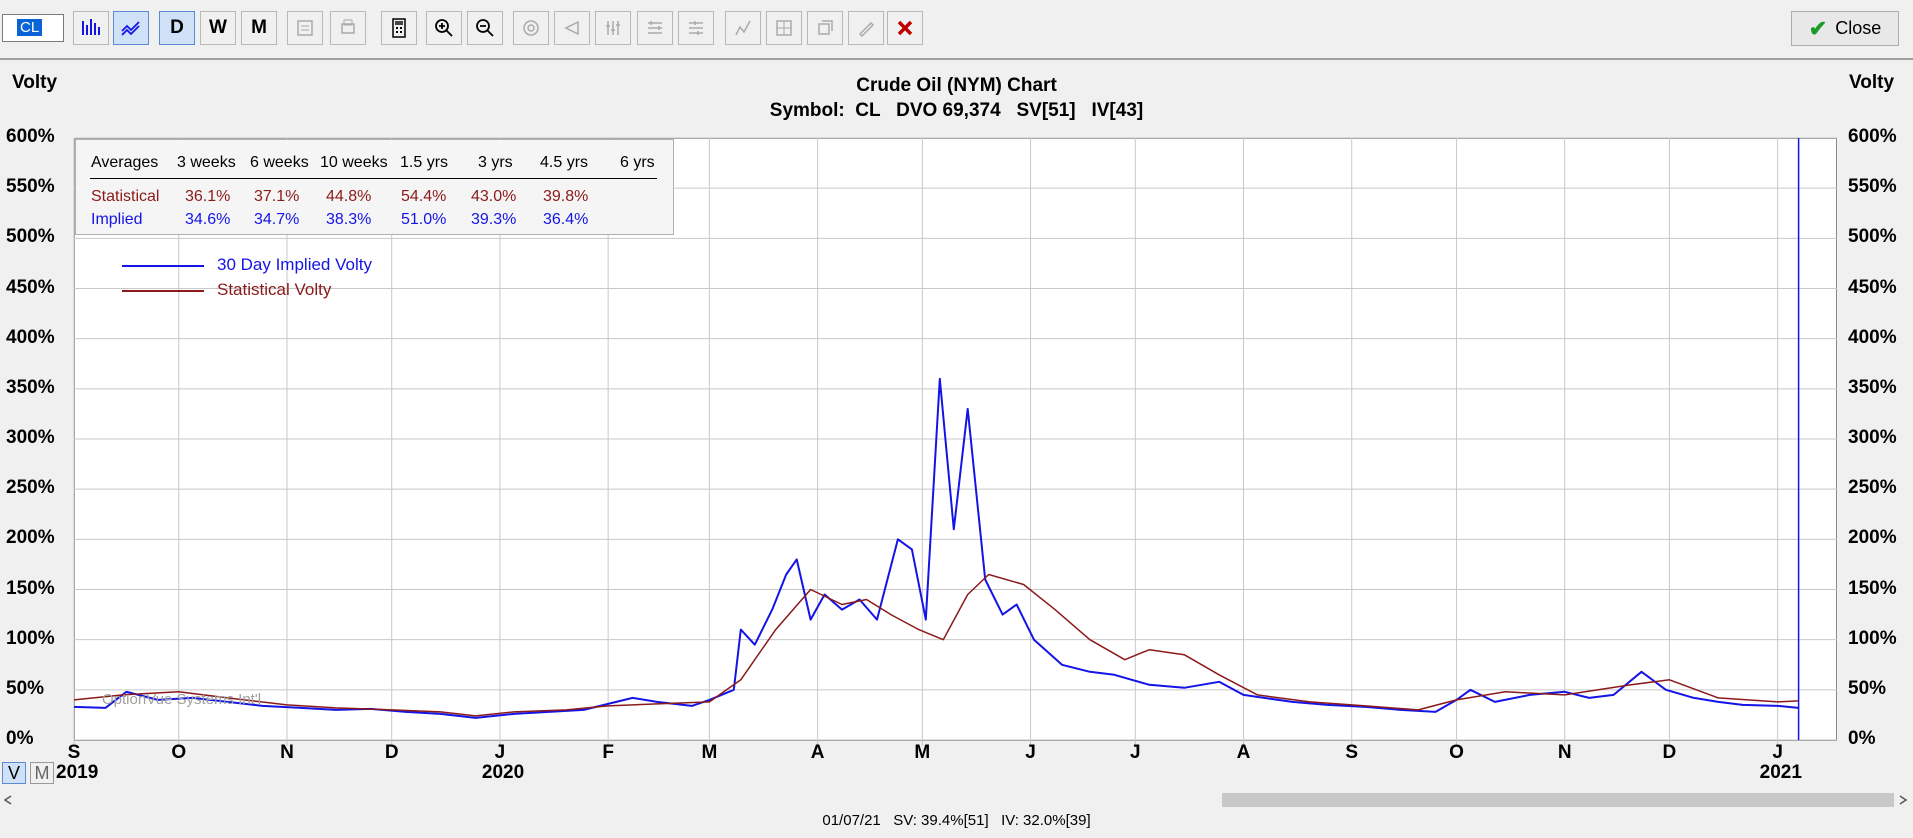 The width and height of the screenshot is (1913, 838). Describe the element at coordinates (294, 264) in the screenshot. I see `legend-implied-label: 30 Day Implied Volty` at that location.